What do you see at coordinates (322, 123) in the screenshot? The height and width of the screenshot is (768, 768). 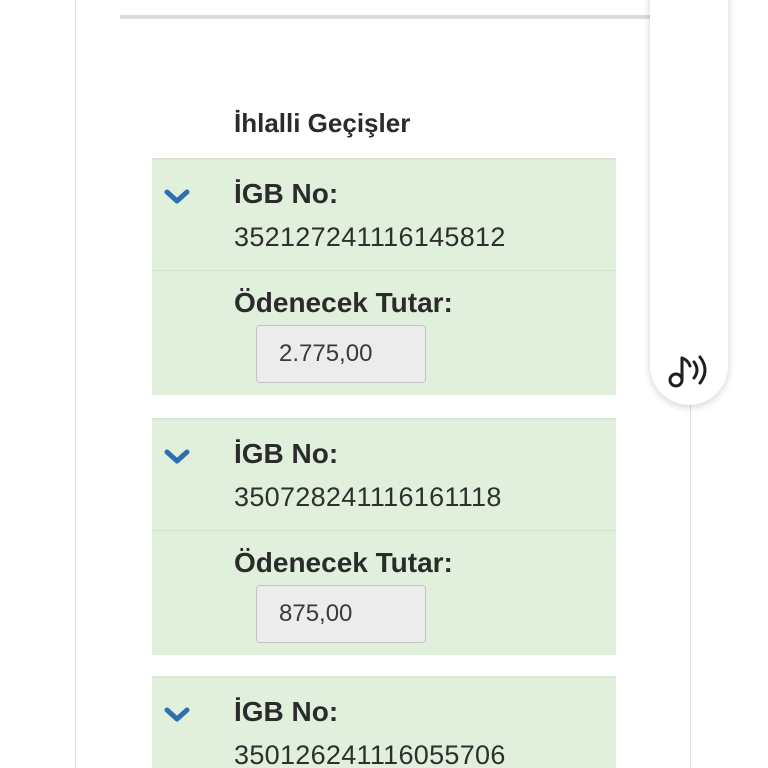 I see `section-title: İhlalli Geçişler` at bounding box center [322, 123].